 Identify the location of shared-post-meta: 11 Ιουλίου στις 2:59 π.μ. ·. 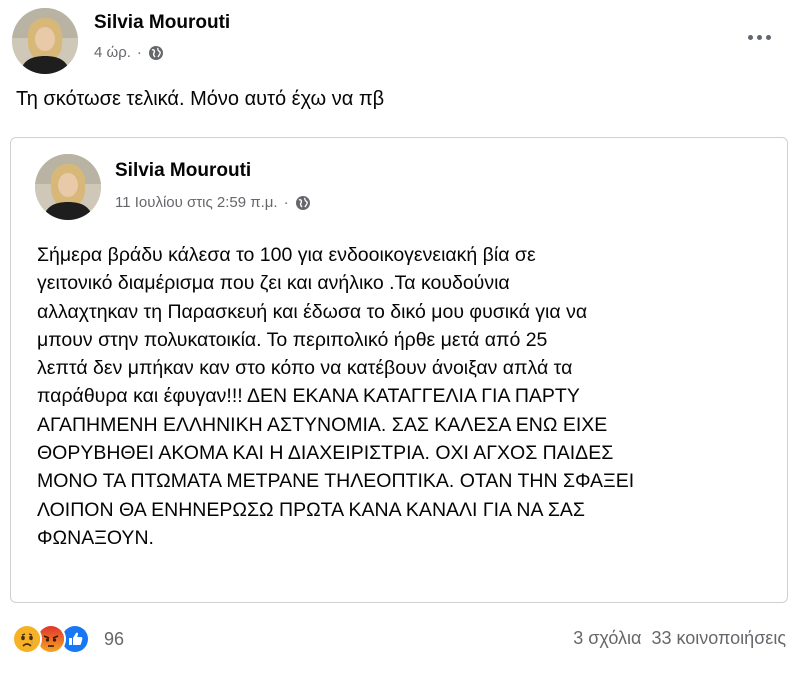
(213, 202).